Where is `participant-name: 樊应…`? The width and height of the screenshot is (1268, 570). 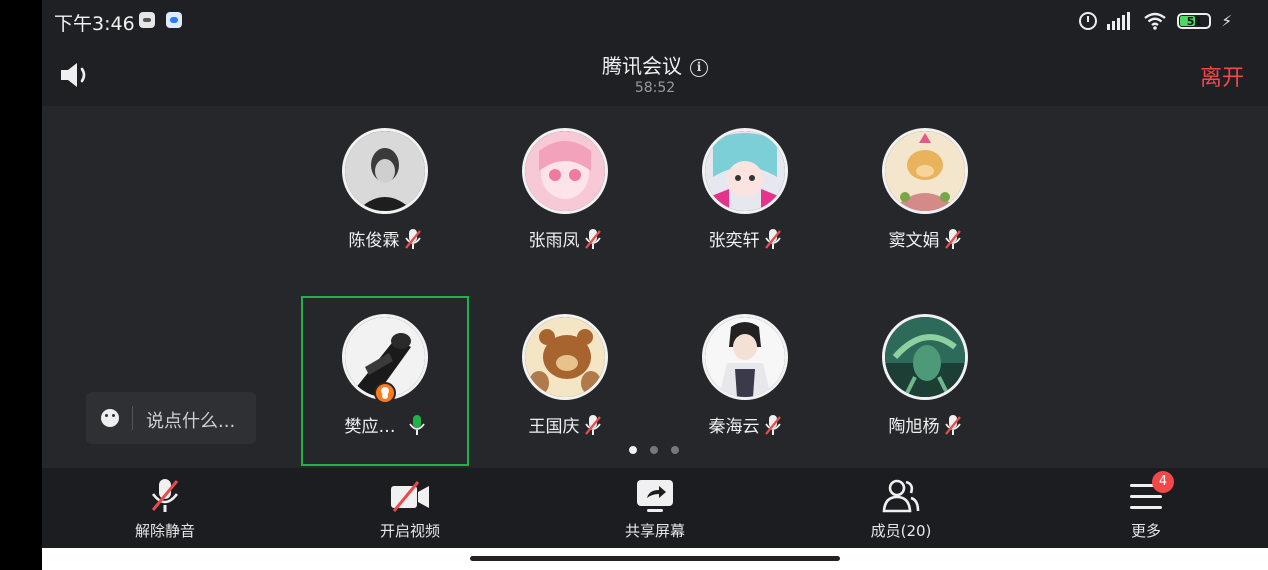
participant-name: 樊应… is located at coordinates (370, 427).